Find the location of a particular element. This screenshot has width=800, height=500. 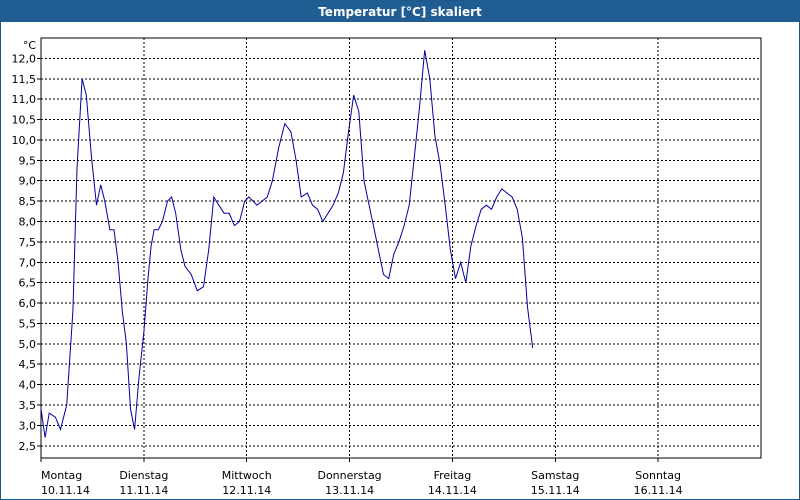

x-tick-date: 14.11.14 is located at coordinates (452, 490).